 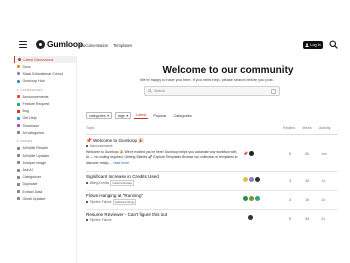 What do you see at coordinates (45, 184) in the screenshot?
I see `sidebar-item-node: Duplicate` at bounding box center [45, 184].